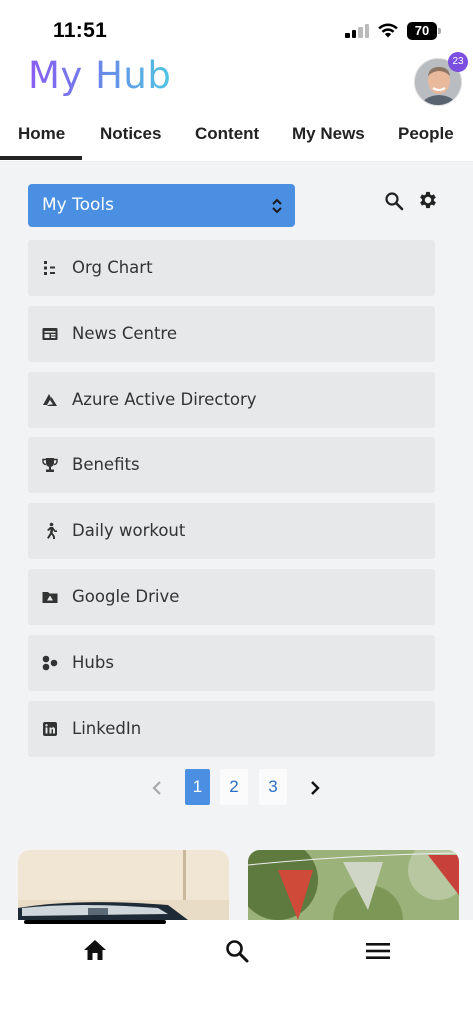 This screenshot has height=1024, width=473. What do you see at coordinates (388, 30) in the screenshot?
I see `wifi-icon` at bounding box center [388, 30].